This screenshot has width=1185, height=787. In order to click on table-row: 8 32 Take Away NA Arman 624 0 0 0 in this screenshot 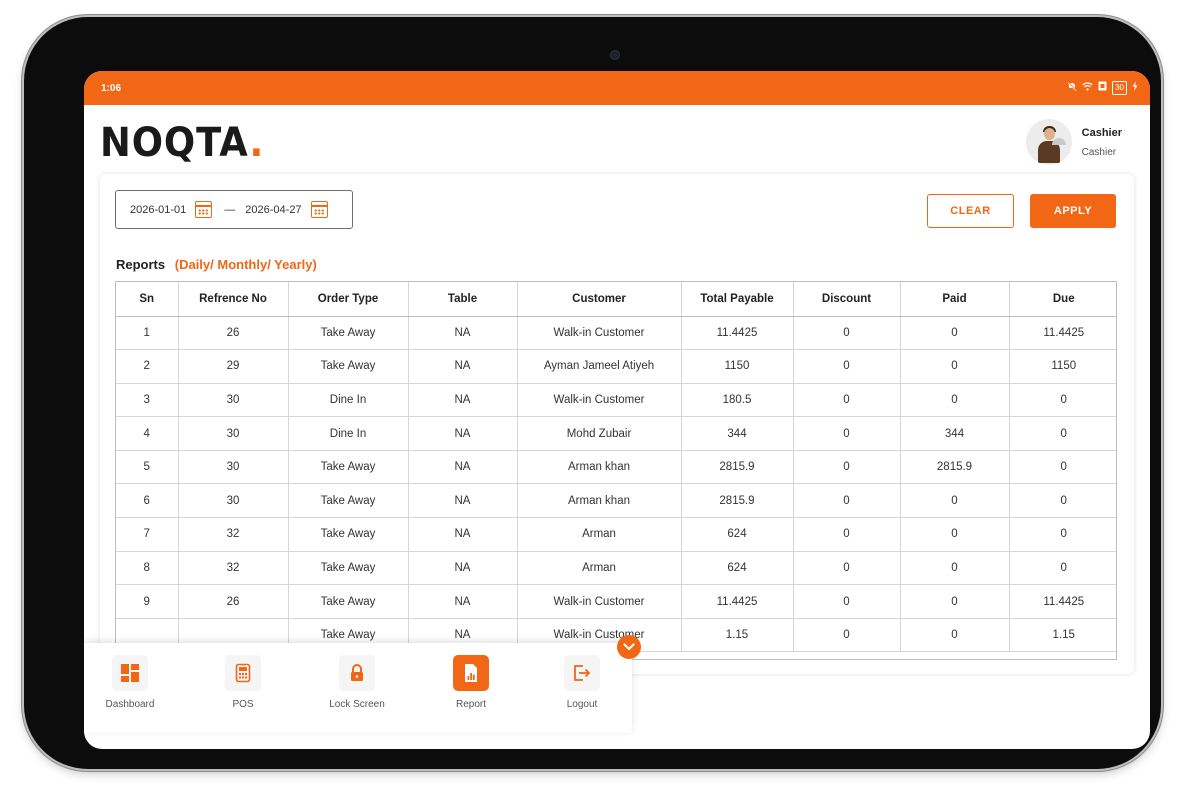, I will do `click(616, 568)`.